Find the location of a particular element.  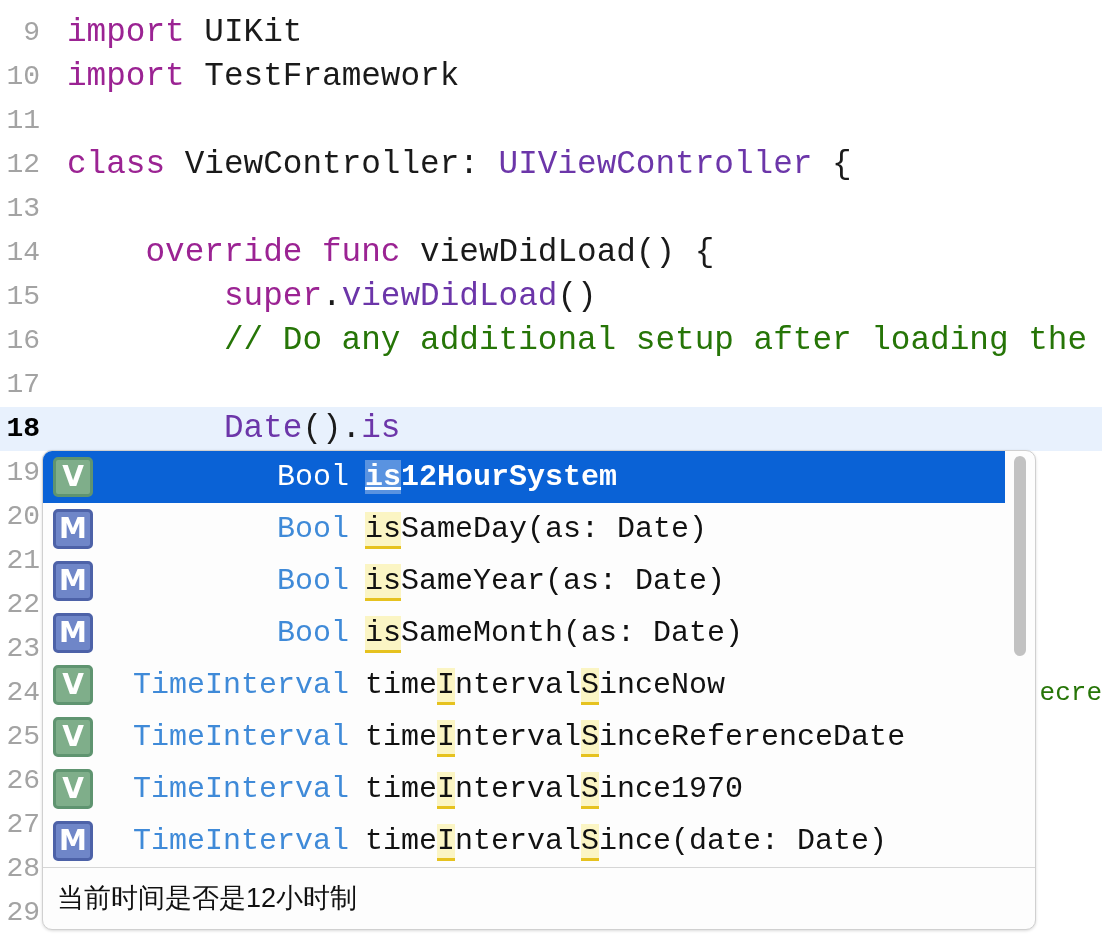

completion-description: 当前时间是否是12小时制 is located at coordinates (207, 899).